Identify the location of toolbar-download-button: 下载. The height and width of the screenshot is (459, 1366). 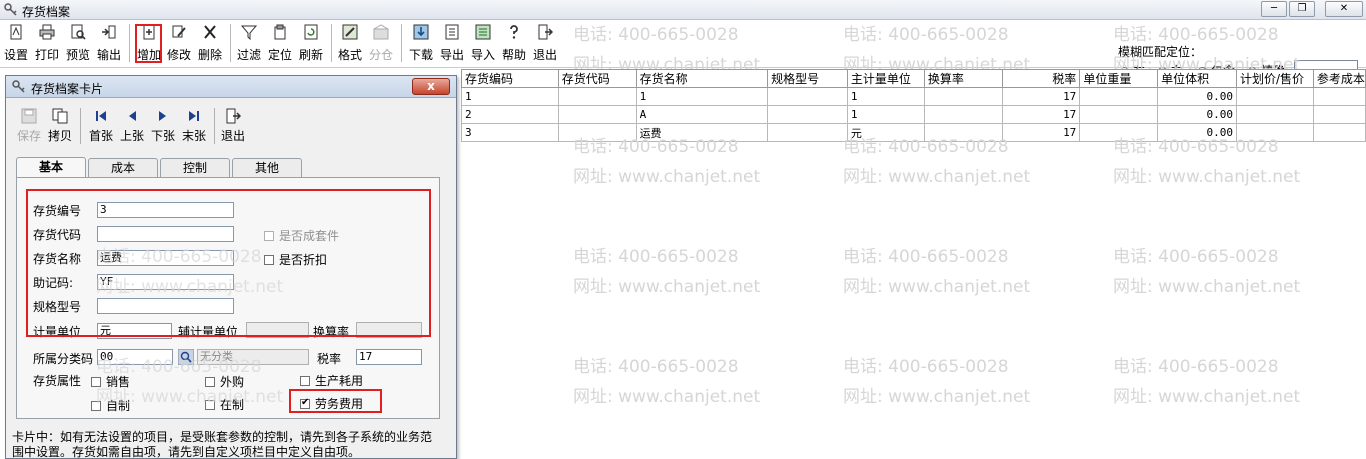
(421, 44).